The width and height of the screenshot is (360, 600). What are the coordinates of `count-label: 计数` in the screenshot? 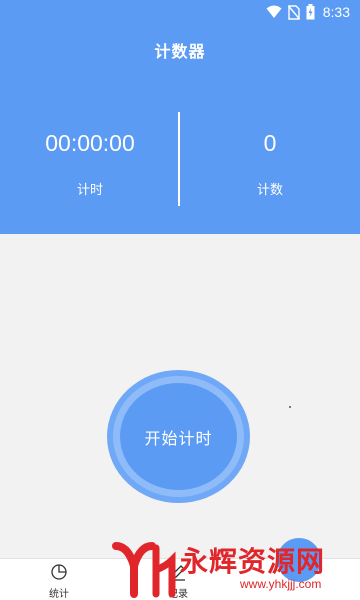 It's located at (269, 190).